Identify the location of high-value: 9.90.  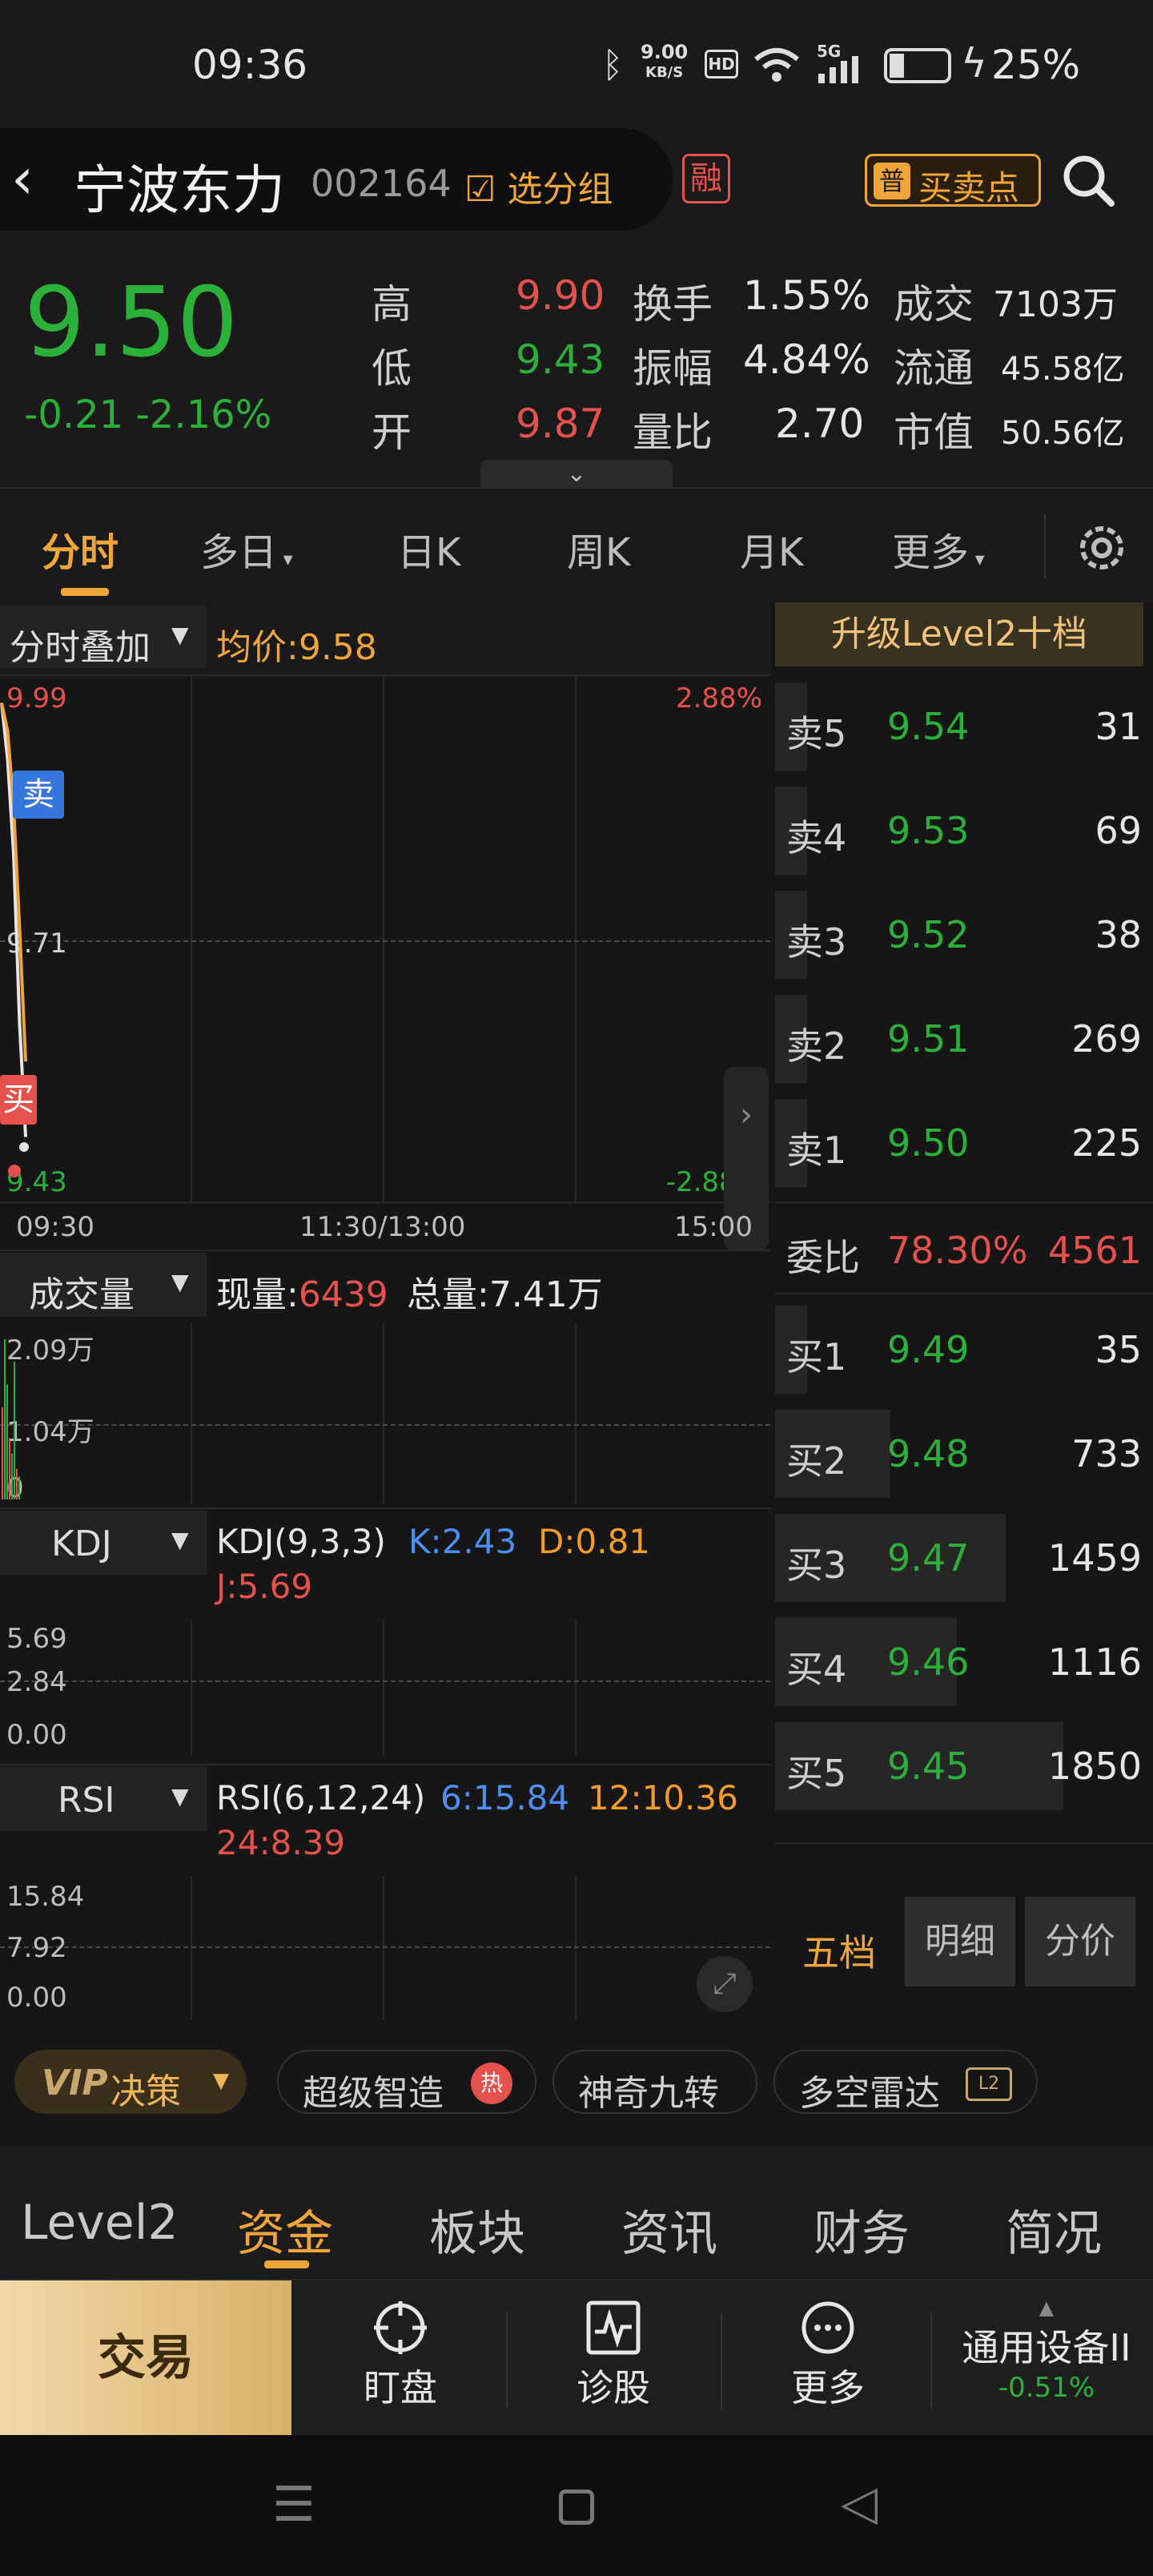
(561, 295).